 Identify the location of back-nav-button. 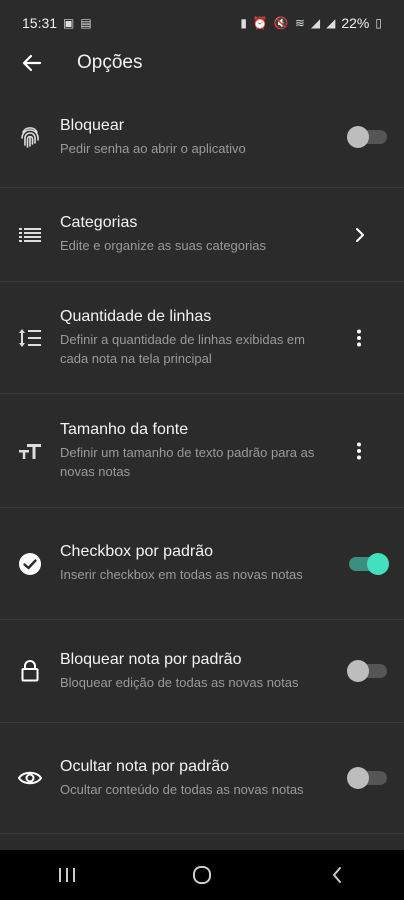
(337, 875).